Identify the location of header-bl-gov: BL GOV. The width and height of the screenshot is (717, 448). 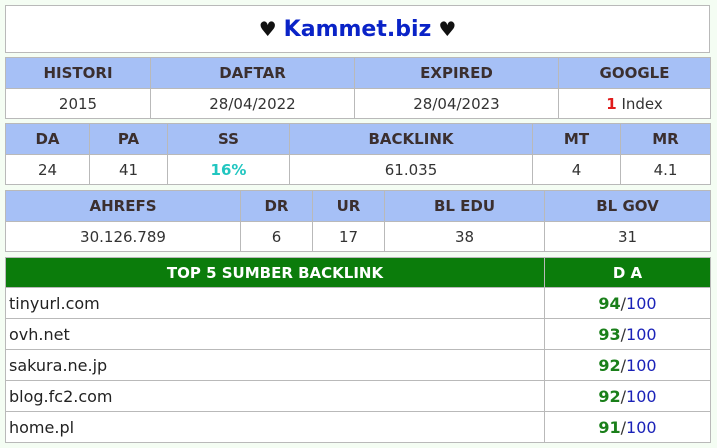
(627, 206).